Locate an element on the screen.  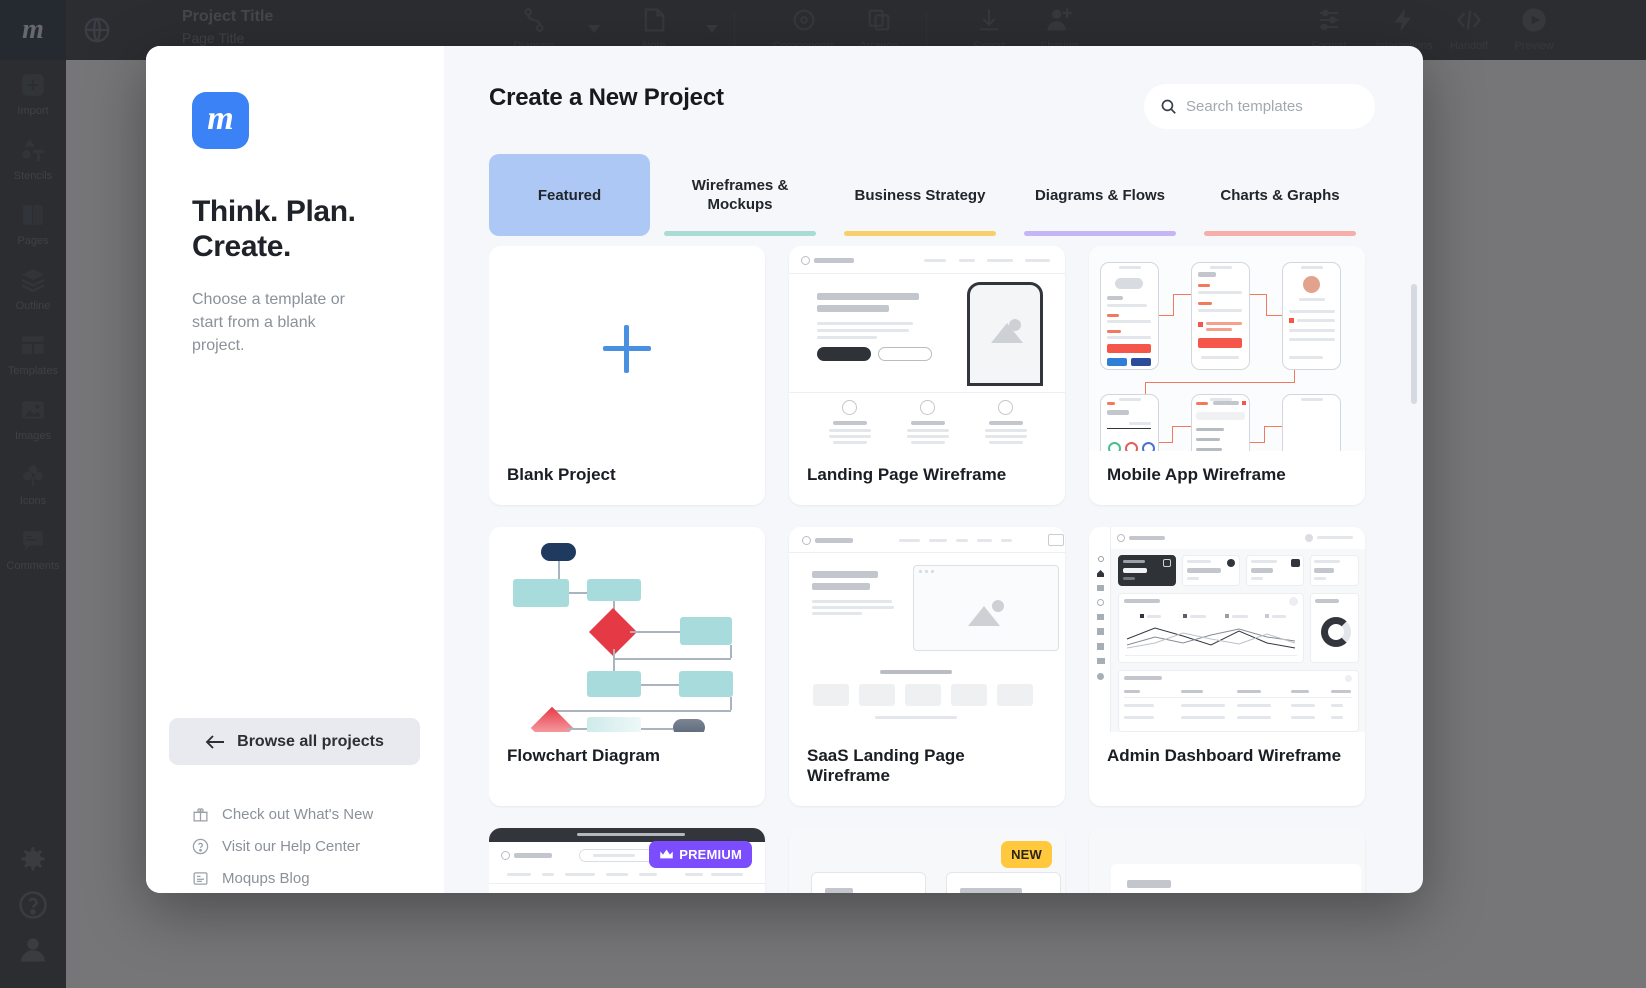
link-label: Visit our Help Center is located at coordinates (291, 846).